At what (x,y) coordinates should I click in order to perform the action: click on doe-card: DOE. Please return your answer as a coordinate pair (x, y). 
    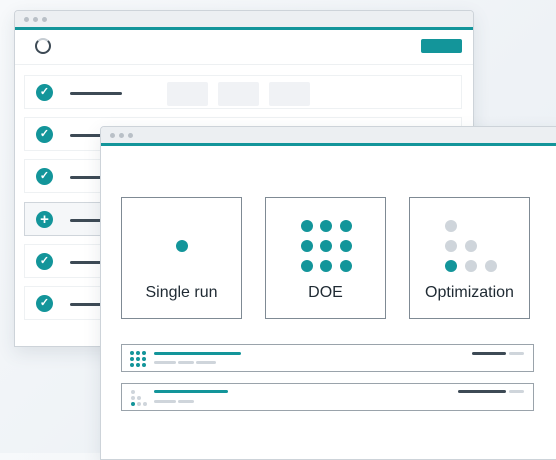
    Looking at the image, I should click on (325, 258).